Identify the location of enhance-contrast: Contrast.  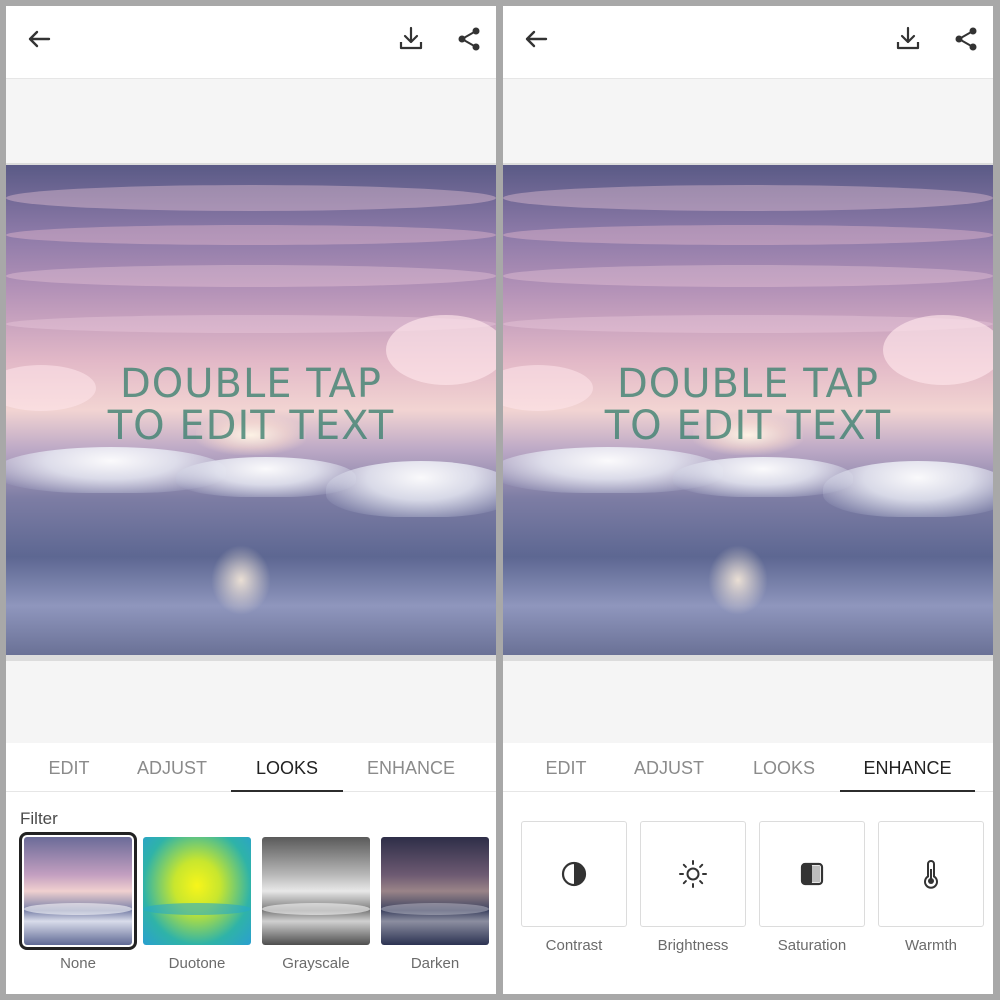
(575, 887).